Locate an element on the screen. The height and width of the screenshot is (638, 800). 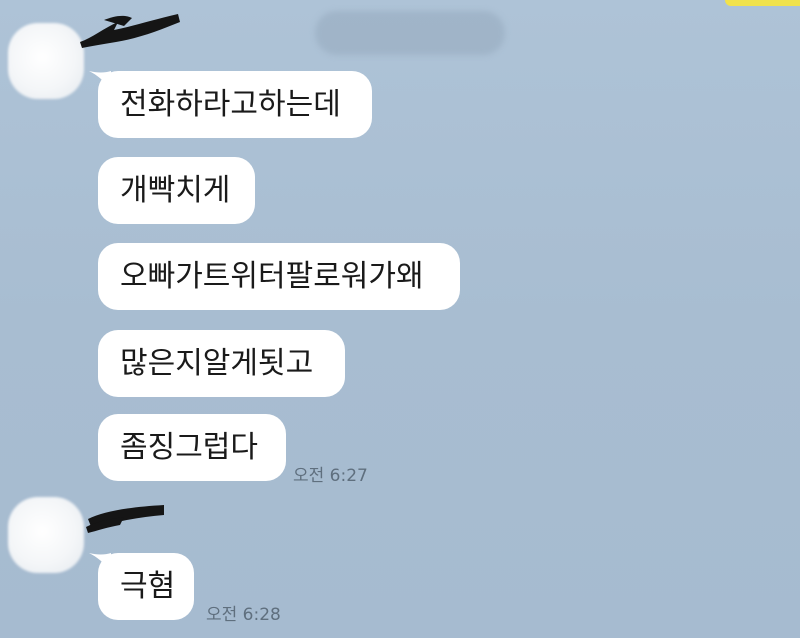
message-bubble: 좀징그럽다 is located at coordinates (192, 447).